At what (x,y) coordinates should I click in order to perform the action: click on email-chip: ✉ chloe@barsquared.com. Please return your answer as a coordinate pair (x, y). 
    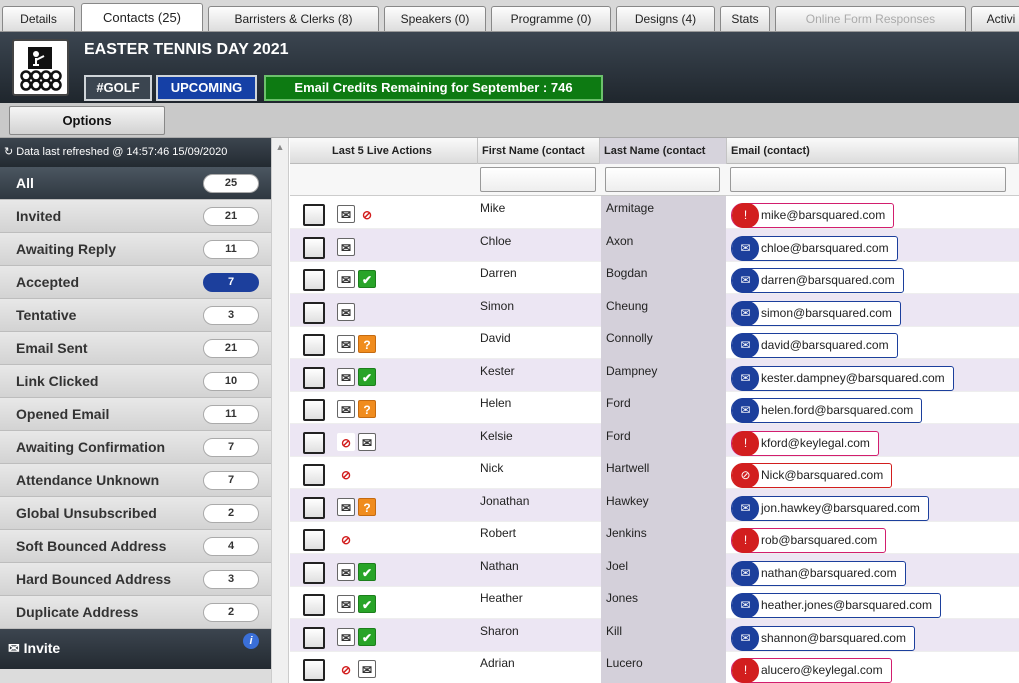
    Looking at the image, I should click on (814, 248).